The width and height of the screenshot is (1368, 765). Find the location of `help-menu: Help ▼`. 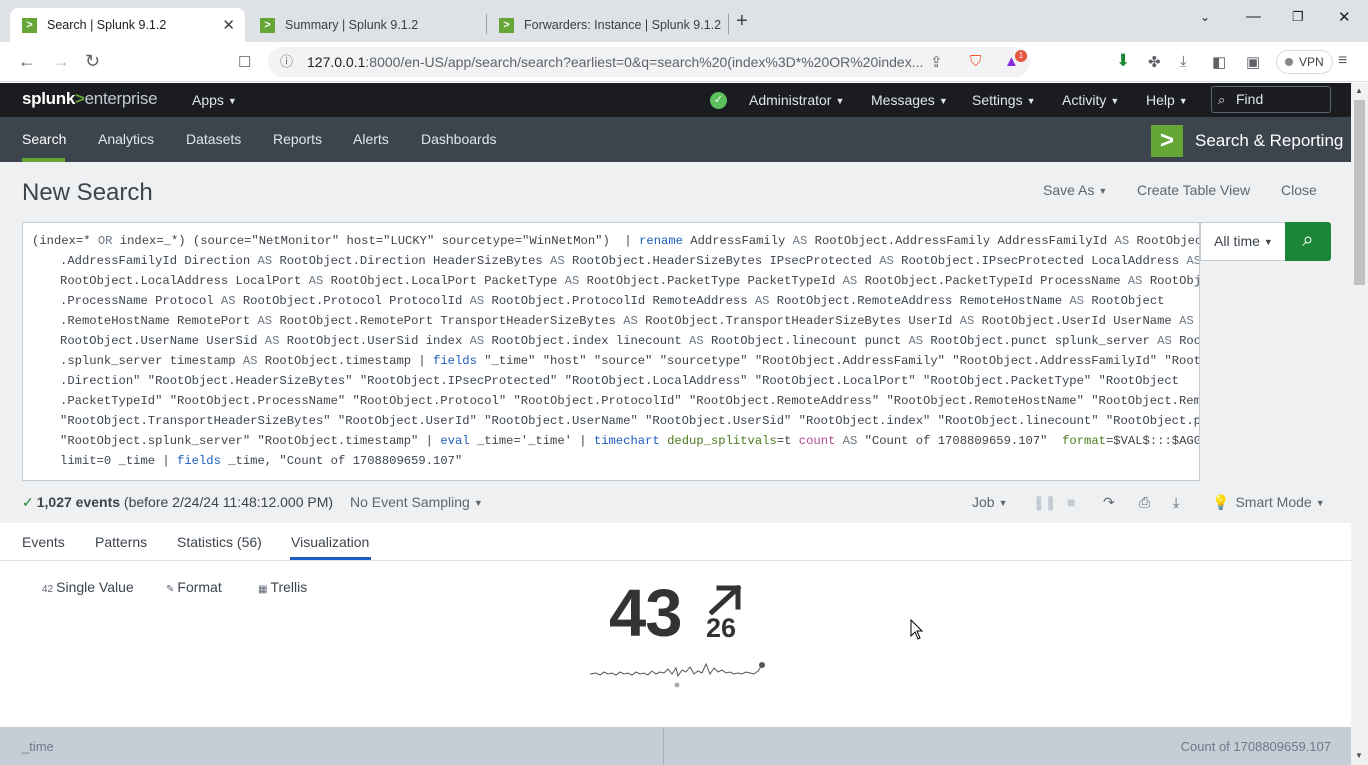

help-menu: Help ▼ is located at coordinates (1167, 100).